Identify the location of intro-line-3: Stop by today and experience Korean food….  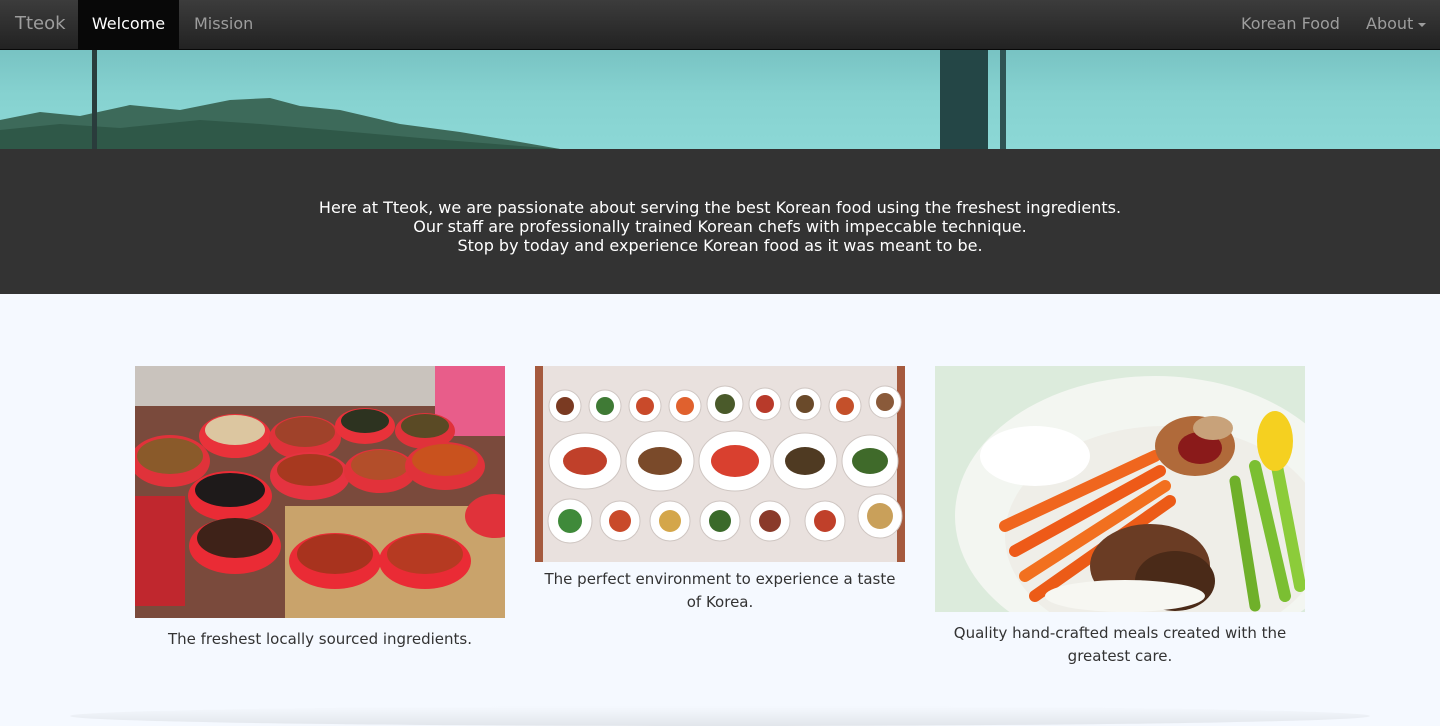
(720, 245).